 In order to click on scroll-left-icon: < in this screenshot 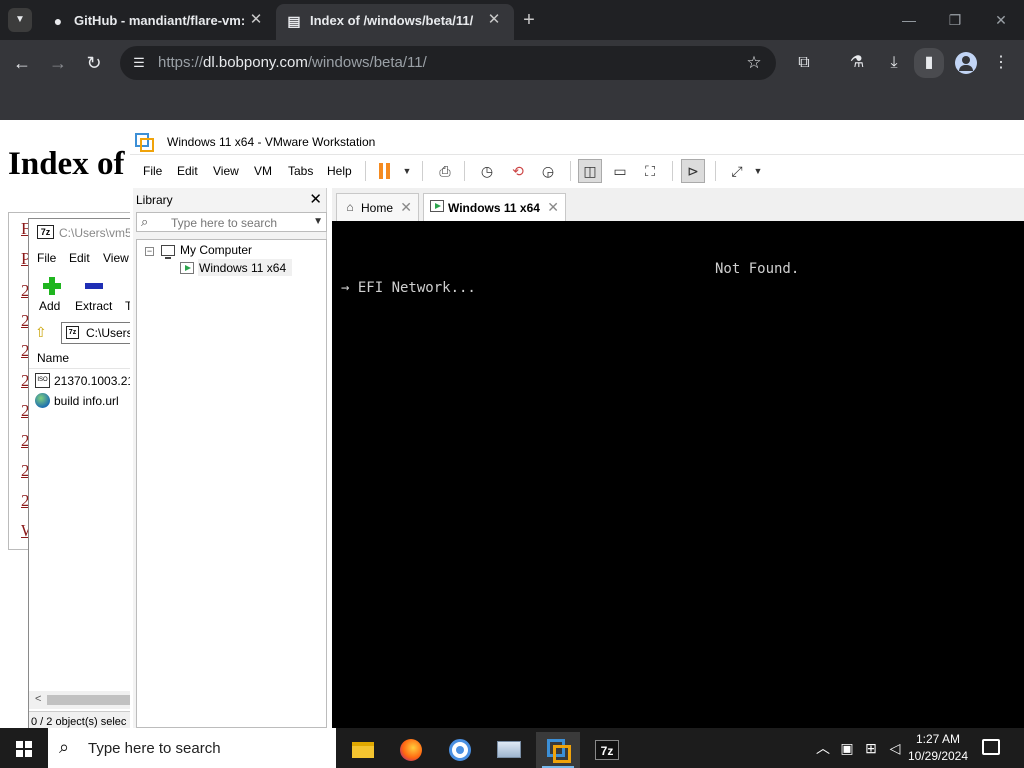, I will do `click(38, 699)`.